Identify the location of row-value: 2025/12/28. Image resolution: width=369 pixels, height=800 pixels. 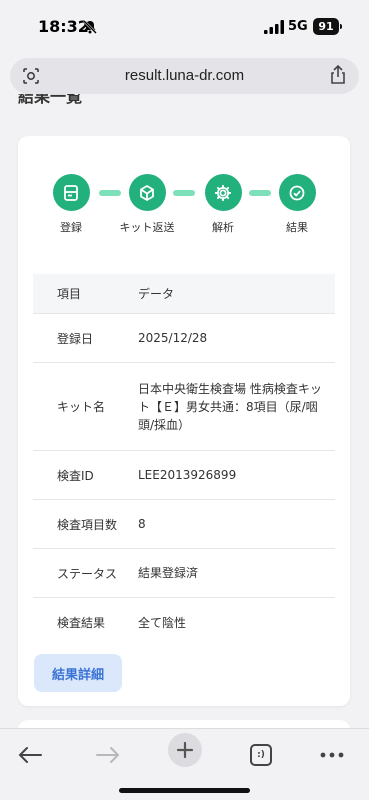
(173, 338).